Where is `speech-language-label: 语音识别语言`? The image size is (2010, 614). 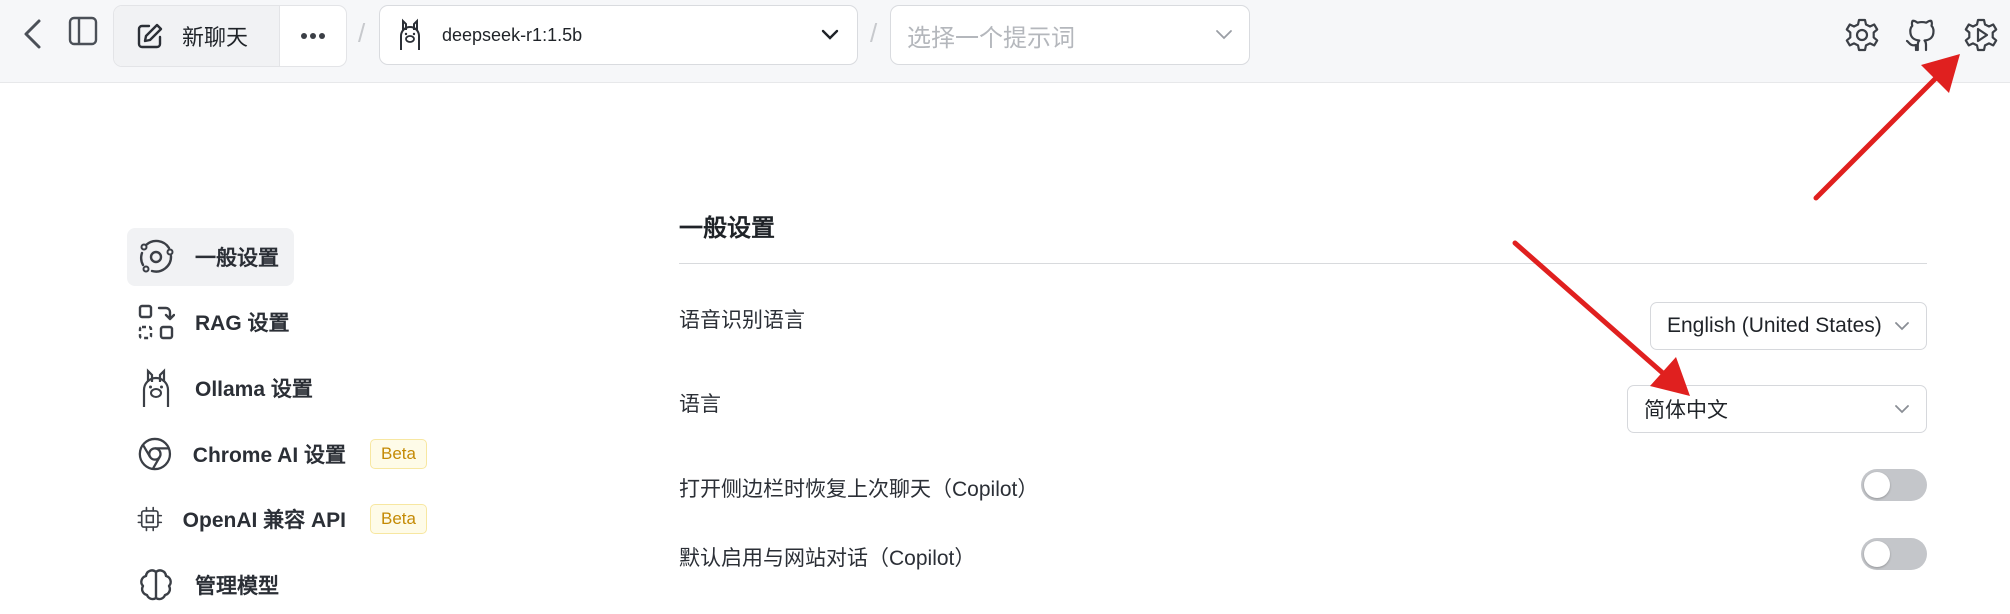 speech-language-label: 语音识别语言 is located at coordinates (742, 320).